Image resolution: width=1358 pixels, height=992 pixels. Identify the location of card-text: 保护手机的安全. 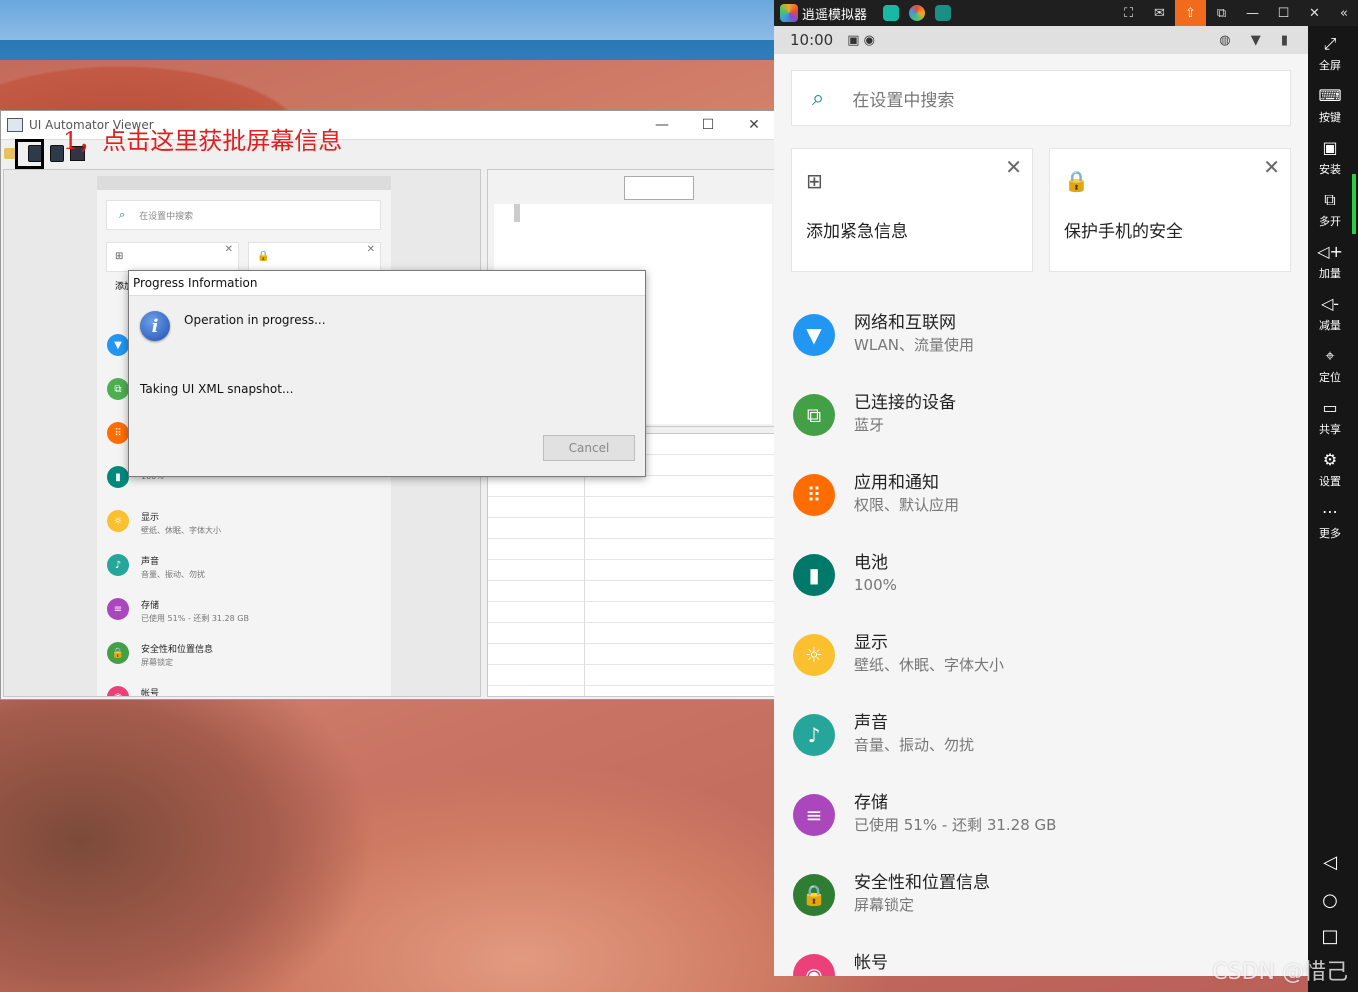
(1123, 232).